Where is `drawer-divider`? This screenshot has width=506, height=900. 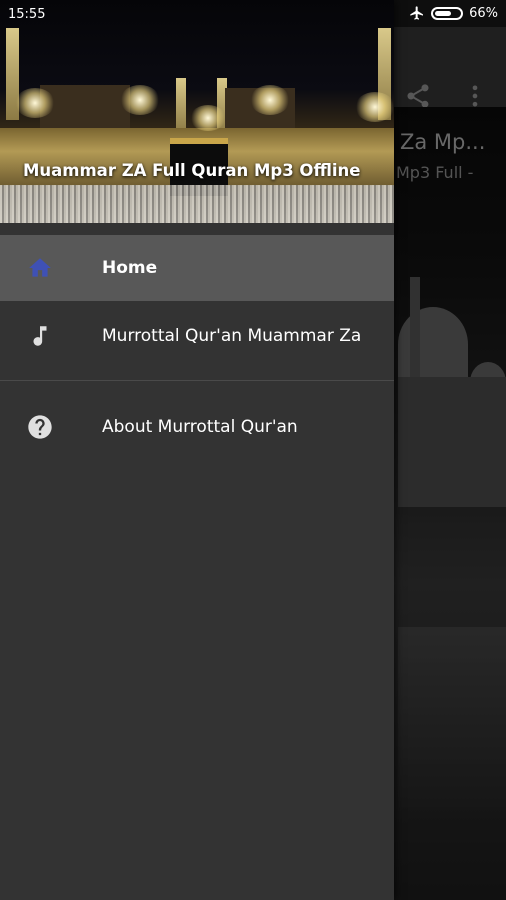 drawer-divider is located at coordinates (197, 380).